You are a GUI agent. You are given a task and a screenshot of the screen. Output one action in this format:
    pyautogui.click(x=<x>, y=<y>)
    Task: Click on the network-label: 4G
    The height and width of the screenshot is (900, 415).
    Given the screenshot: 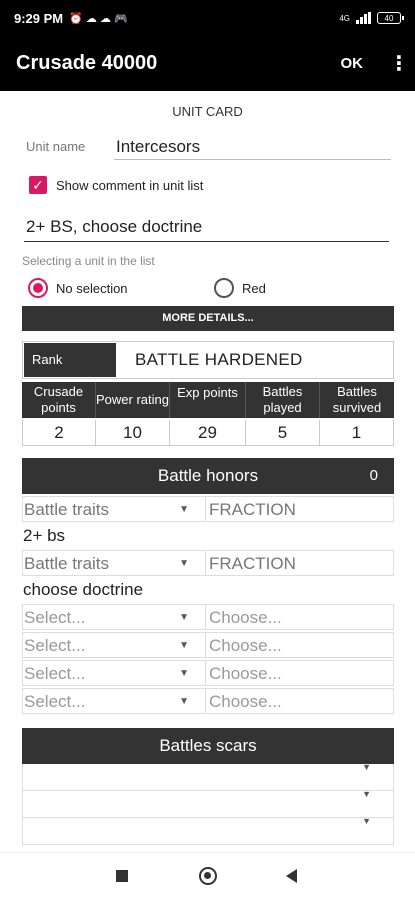 What is the action you would take?
    pyautogui.click(x=344, y=18)
    